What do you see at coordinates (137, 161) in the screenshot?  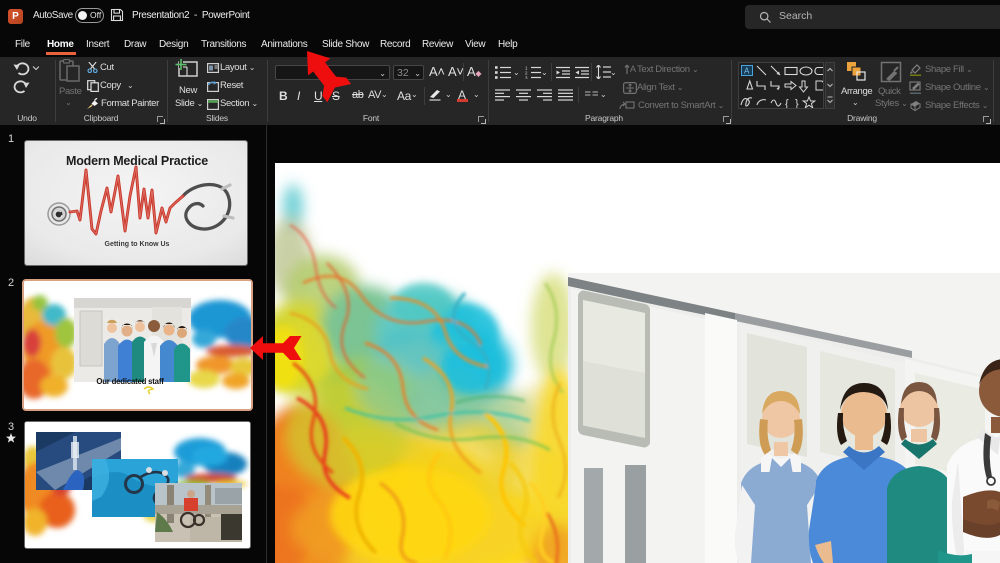 I see `svg-text: Modern Medical Practice` at bounding box center [137, 161].